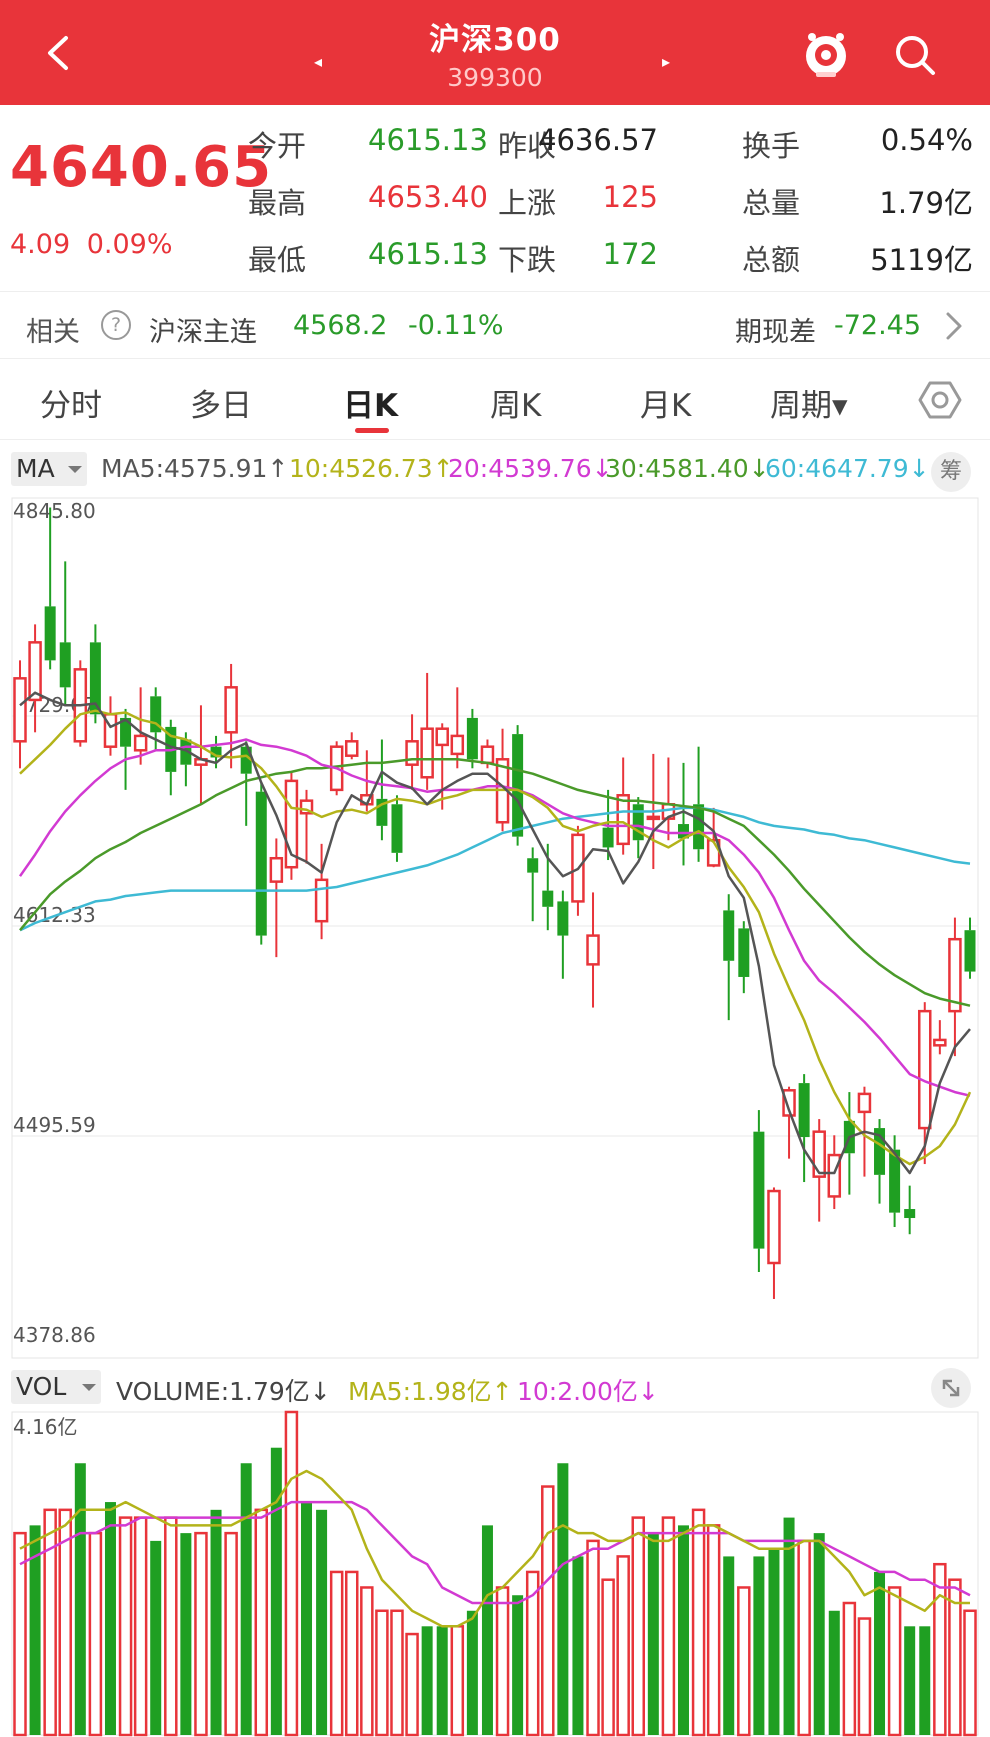  I want to click on tab-daily-k: 日K, so click(370, 402).